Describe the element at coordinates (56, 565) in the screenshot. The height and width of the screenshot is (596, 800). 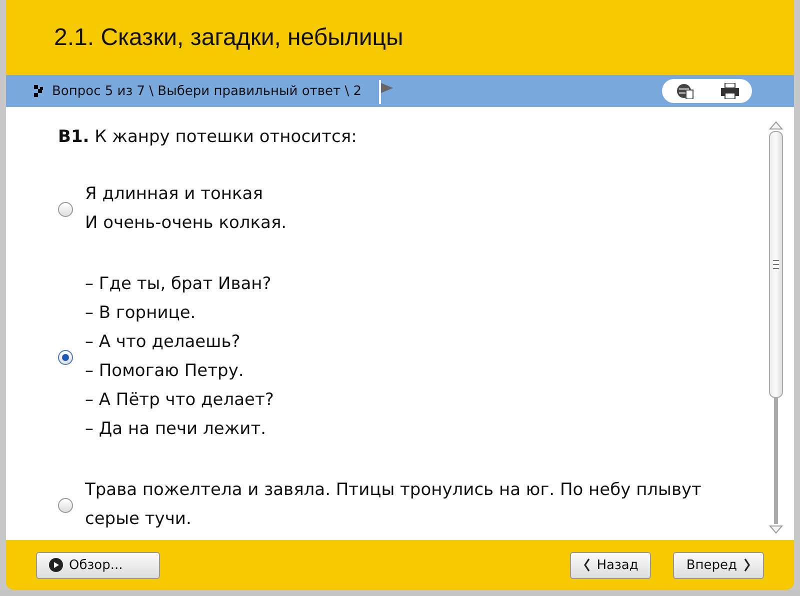
I see `play-icon` at that location.